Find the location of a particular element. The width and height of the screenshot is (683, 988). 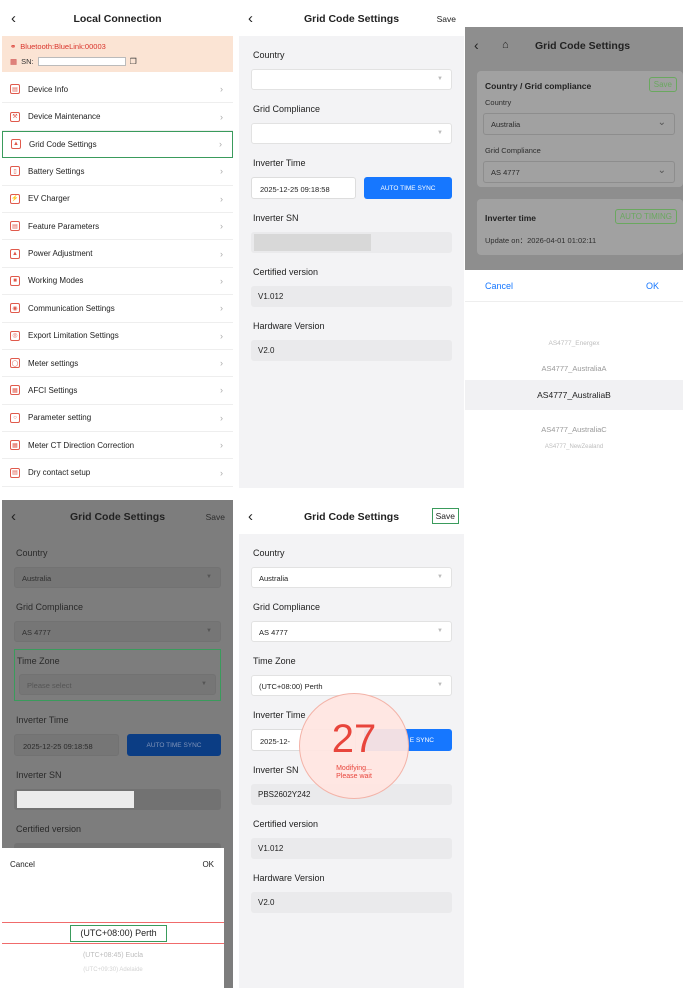

dry-contact-icon: ▤ is located at coordinates (15, 472).